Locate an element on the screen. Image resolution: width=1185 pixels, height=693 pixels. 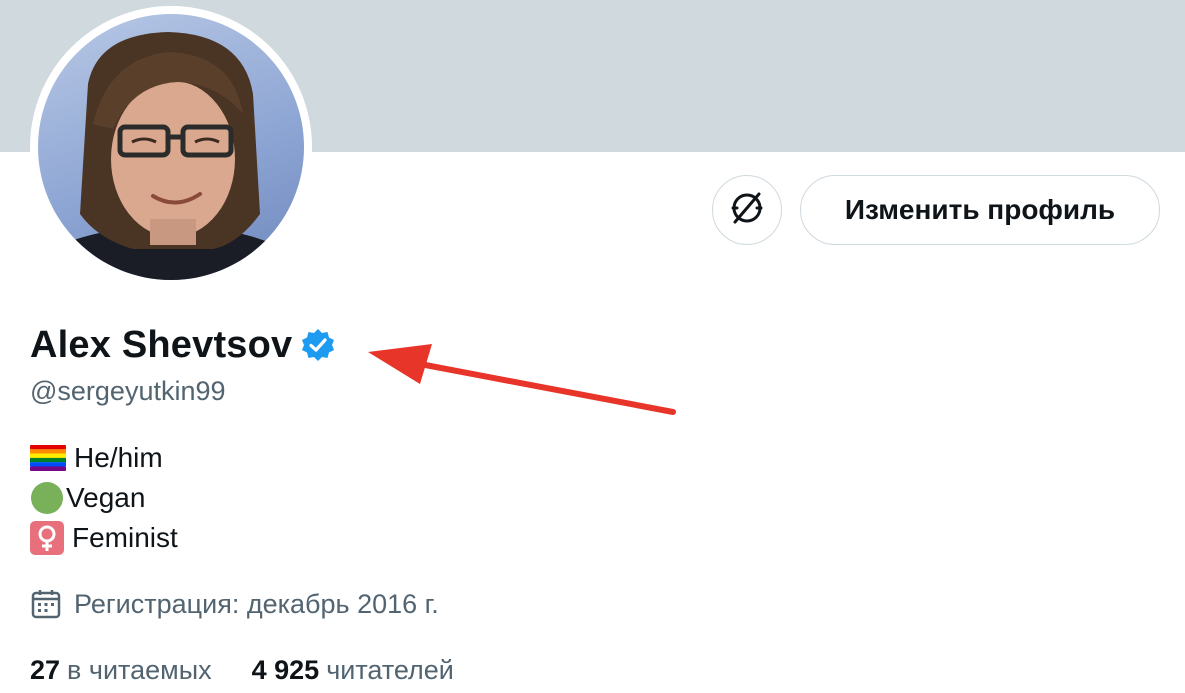
bio-line: He/him is located at coordinates (104, 458).